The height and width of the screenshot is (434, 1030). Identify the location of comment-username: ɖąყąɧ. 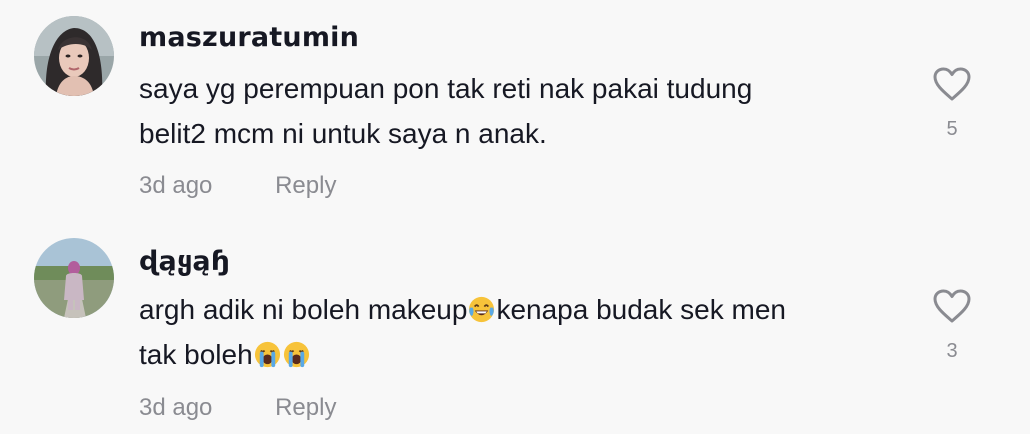
(184, 261).